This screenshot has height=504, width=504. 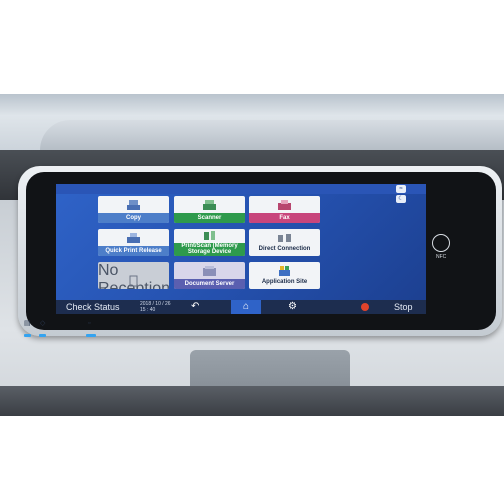 I want to click on data-in-icon: ▤, so click(x=27, y=323).